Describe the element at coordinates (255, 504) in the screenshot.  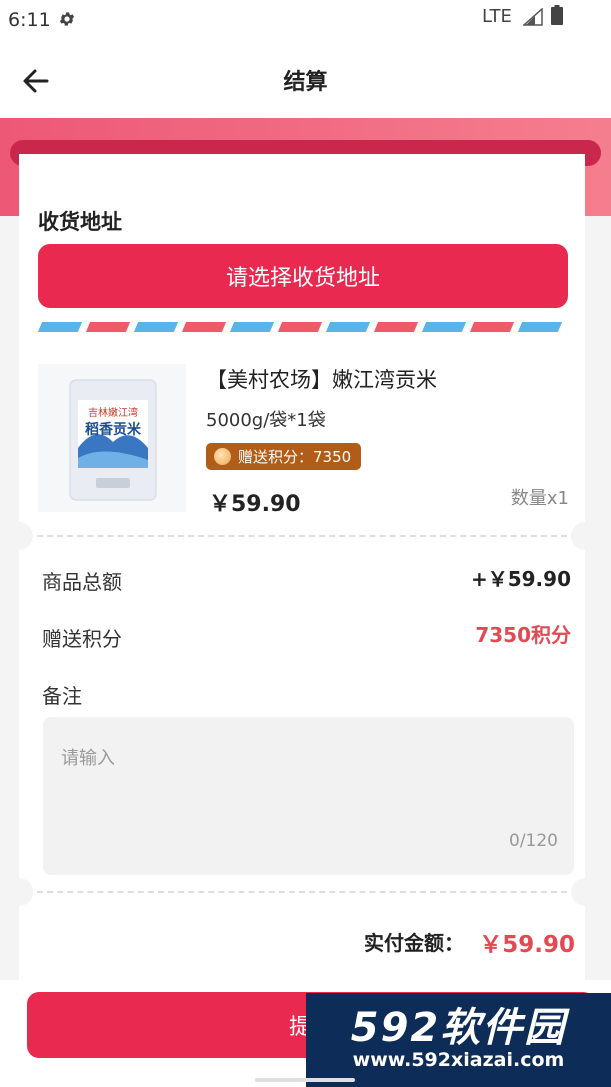
I see `product-price: ￥59.90` at that location.